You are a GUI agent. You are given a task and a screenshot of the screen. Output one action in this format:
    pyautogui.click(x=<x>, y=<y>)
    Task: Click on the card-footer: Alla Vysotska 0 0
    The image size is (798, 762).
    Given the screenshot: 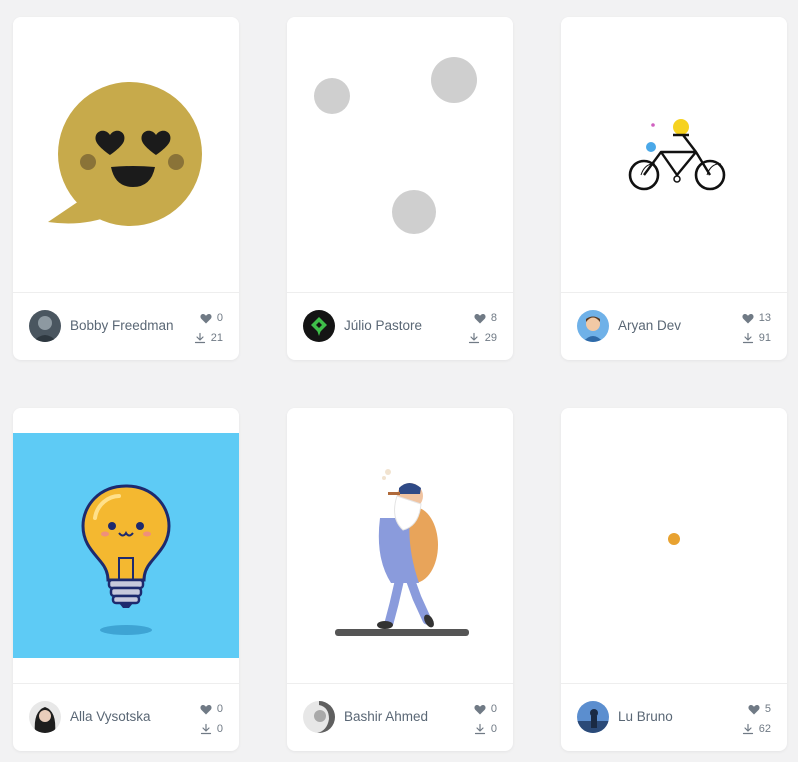 What is the action you would take?
    pyautogui.click(x=126, y=717)
    